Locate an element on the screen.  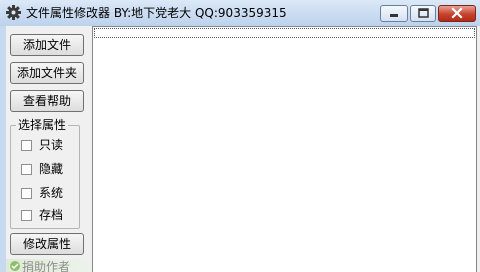
attributes-group-title: 选择属性 is located at coordinates (42, 125).